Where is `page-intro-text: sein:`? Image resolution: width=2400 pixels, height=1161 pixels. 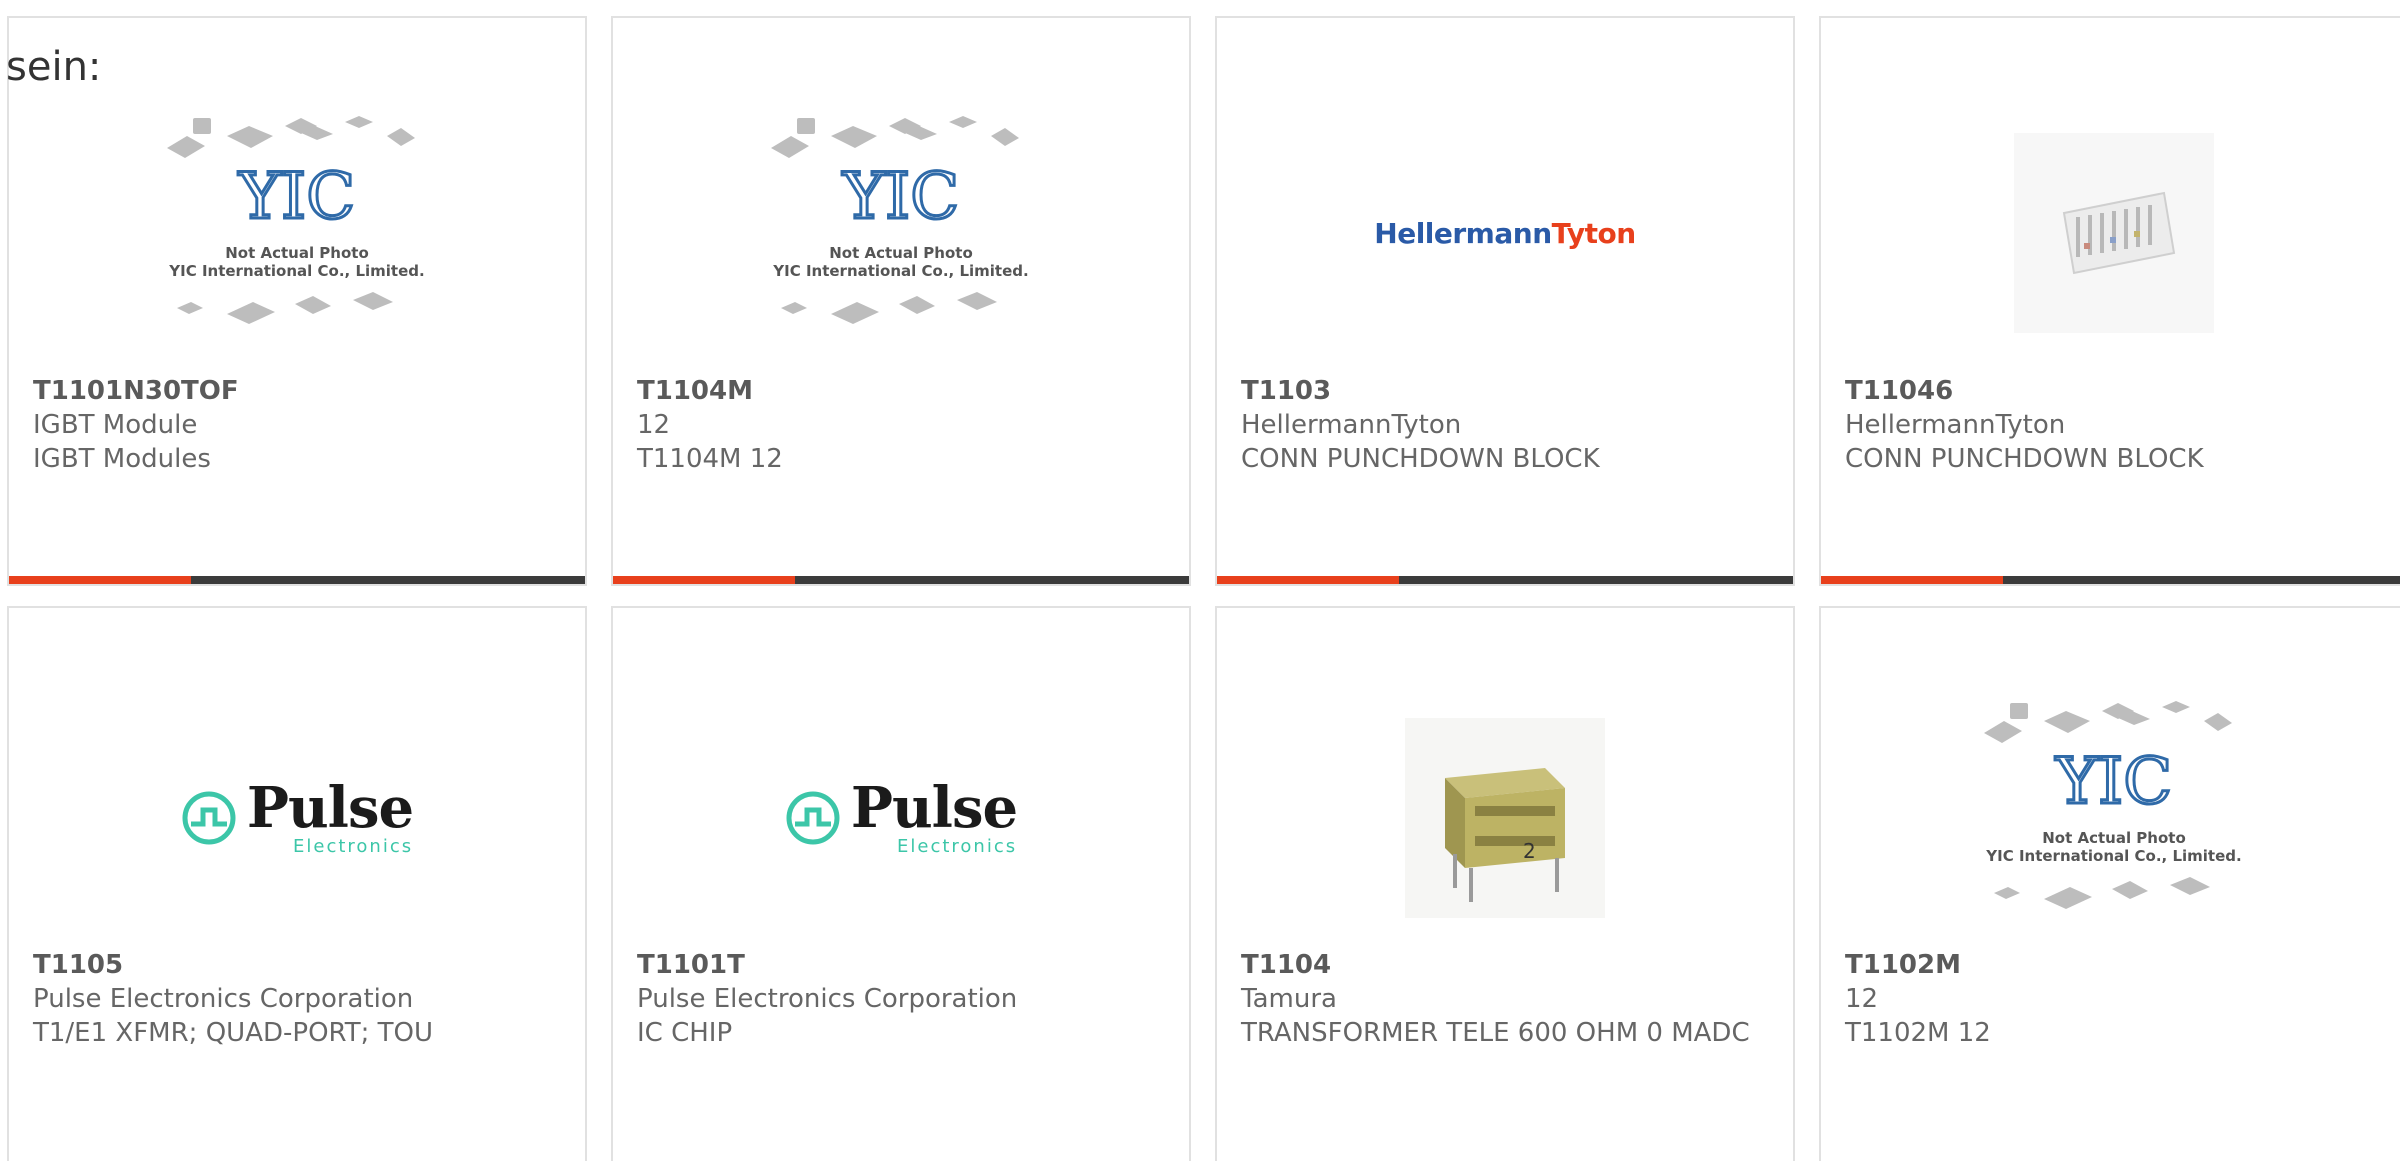 page-intro-text: sein: is located at coordinates (54, 67).